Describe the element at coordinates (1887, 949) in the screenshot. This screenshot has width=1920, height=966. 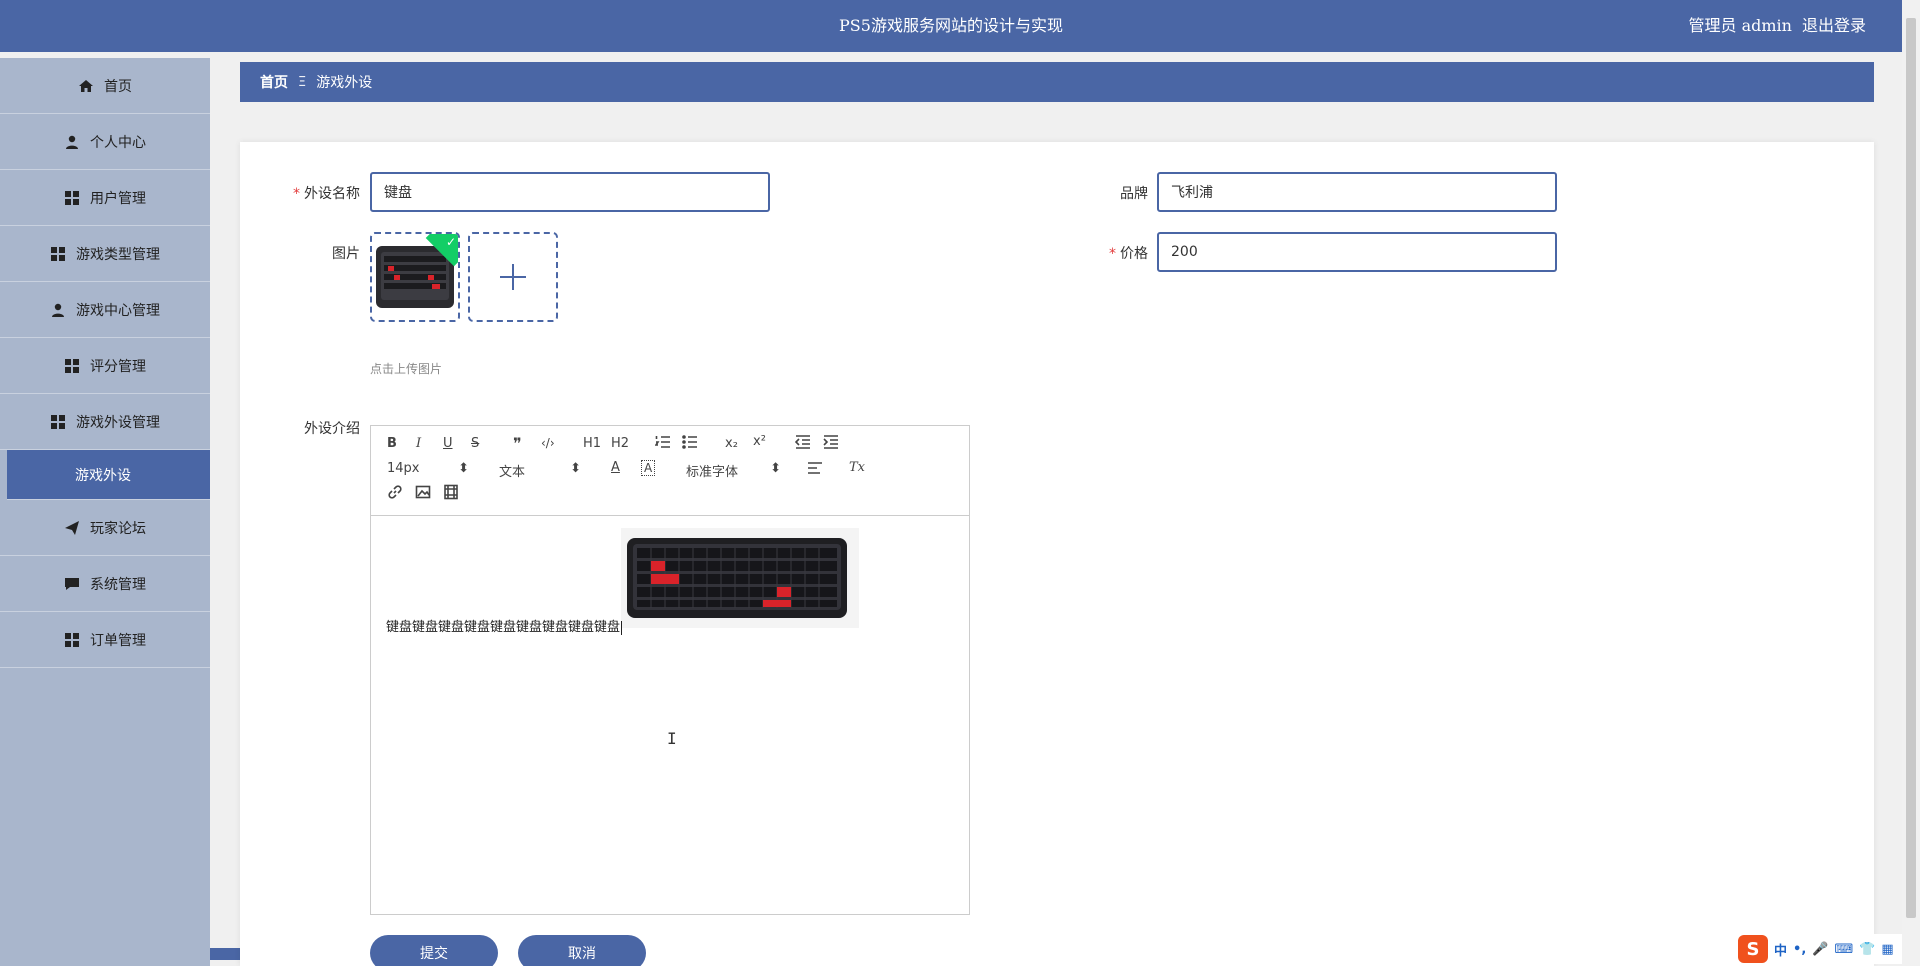
I see `ime-menu-icon: ▦` at that location.